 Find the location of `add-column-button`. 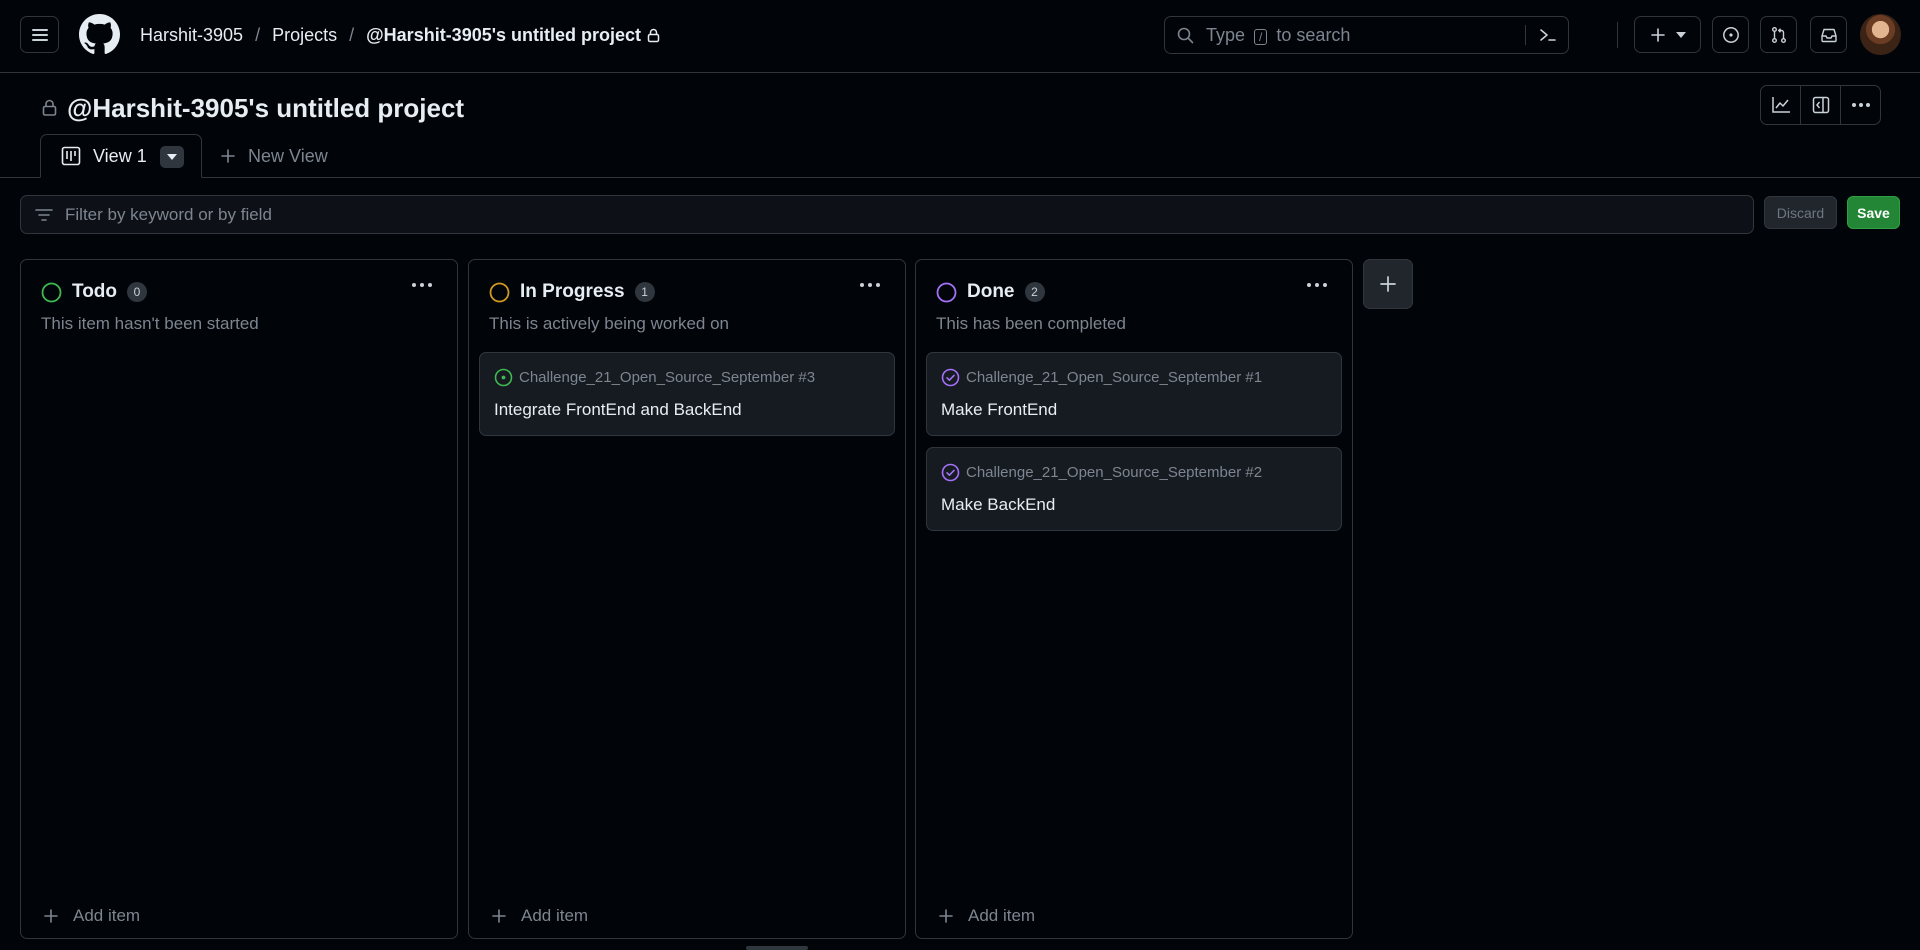

add-column-button is located at coordinates (1388, 284).